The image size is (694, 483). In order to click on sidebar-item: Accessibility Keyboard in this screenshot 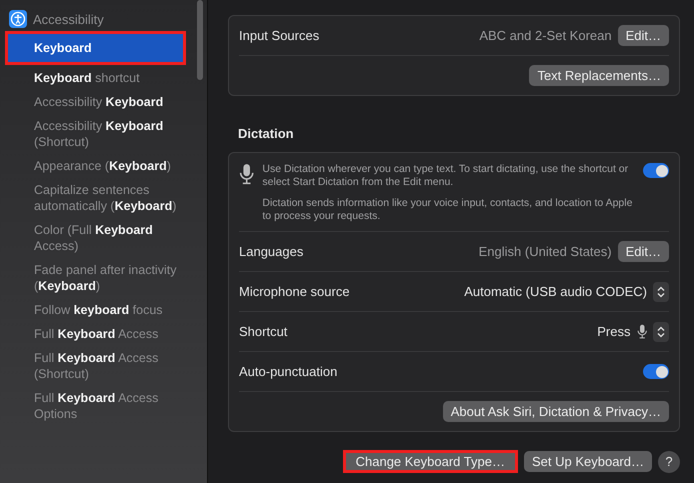, I will do `click(95, 102)`.